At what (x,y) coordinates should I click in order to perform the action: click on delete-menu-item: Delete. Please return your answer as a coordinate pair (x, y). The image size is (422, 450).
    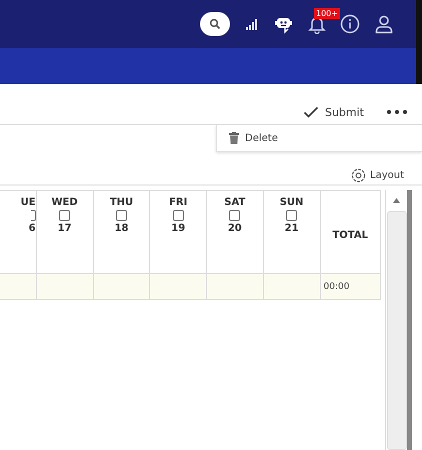
    Looking at the image, I should click on (247, 138).